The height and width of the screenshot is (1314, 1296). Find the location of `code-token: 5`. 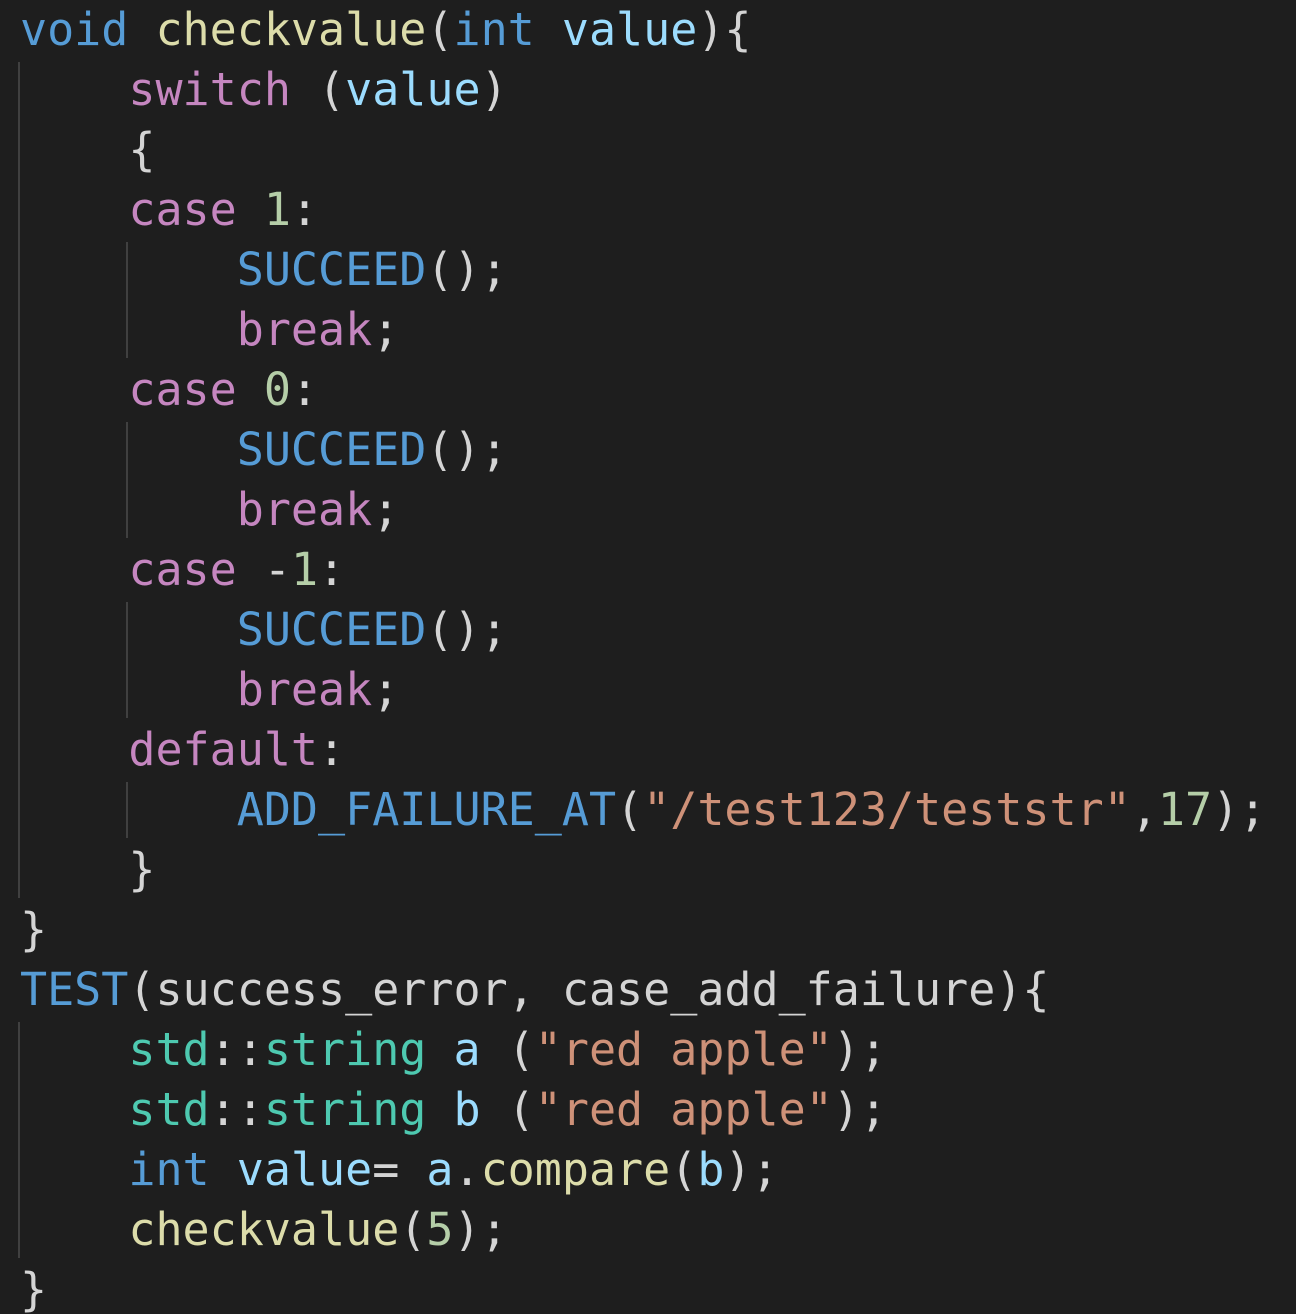

code-token: 5 is located at coordinates (440, 1229).